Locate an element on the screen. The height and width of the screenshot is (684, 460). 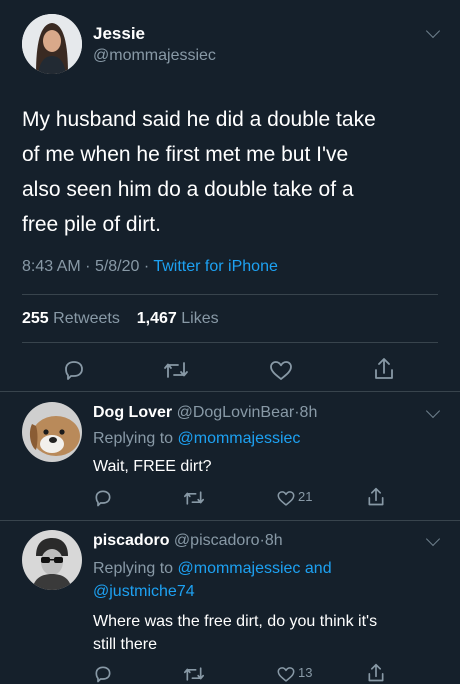
display-name: Dog Lover is located at coordinates (132, 412).